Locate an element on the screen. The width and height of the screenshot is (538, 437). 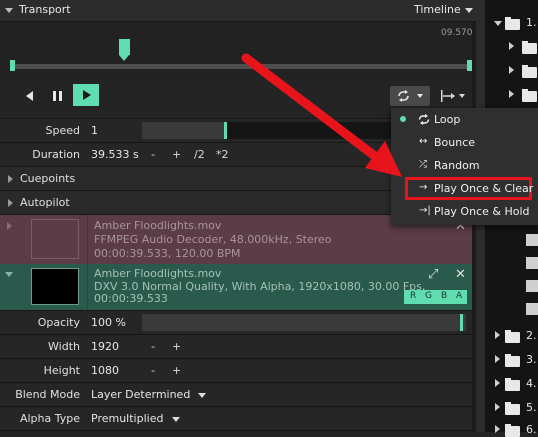
play-button is located at coordinates (86, 95).